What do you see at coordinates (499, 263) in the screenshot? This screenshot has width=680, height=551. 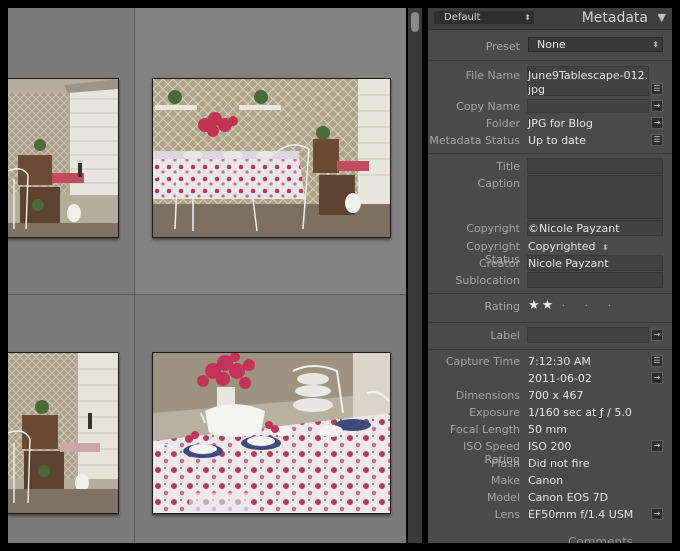 I see `creator-label: Creator` at bounding box center [499, 263].